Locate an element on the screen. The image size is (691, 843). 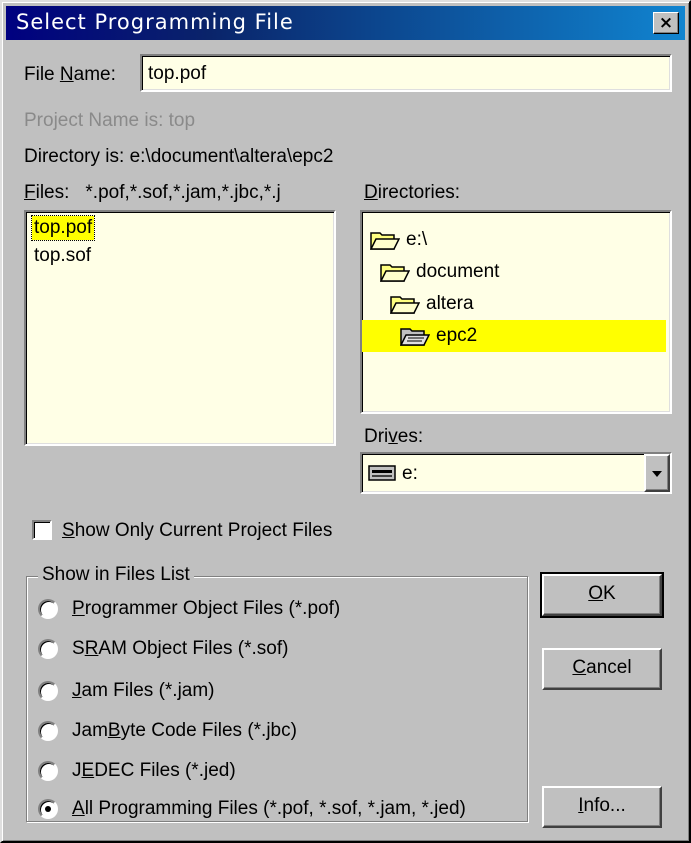
drives-dropdown-button is located at coordinates (657, 473).